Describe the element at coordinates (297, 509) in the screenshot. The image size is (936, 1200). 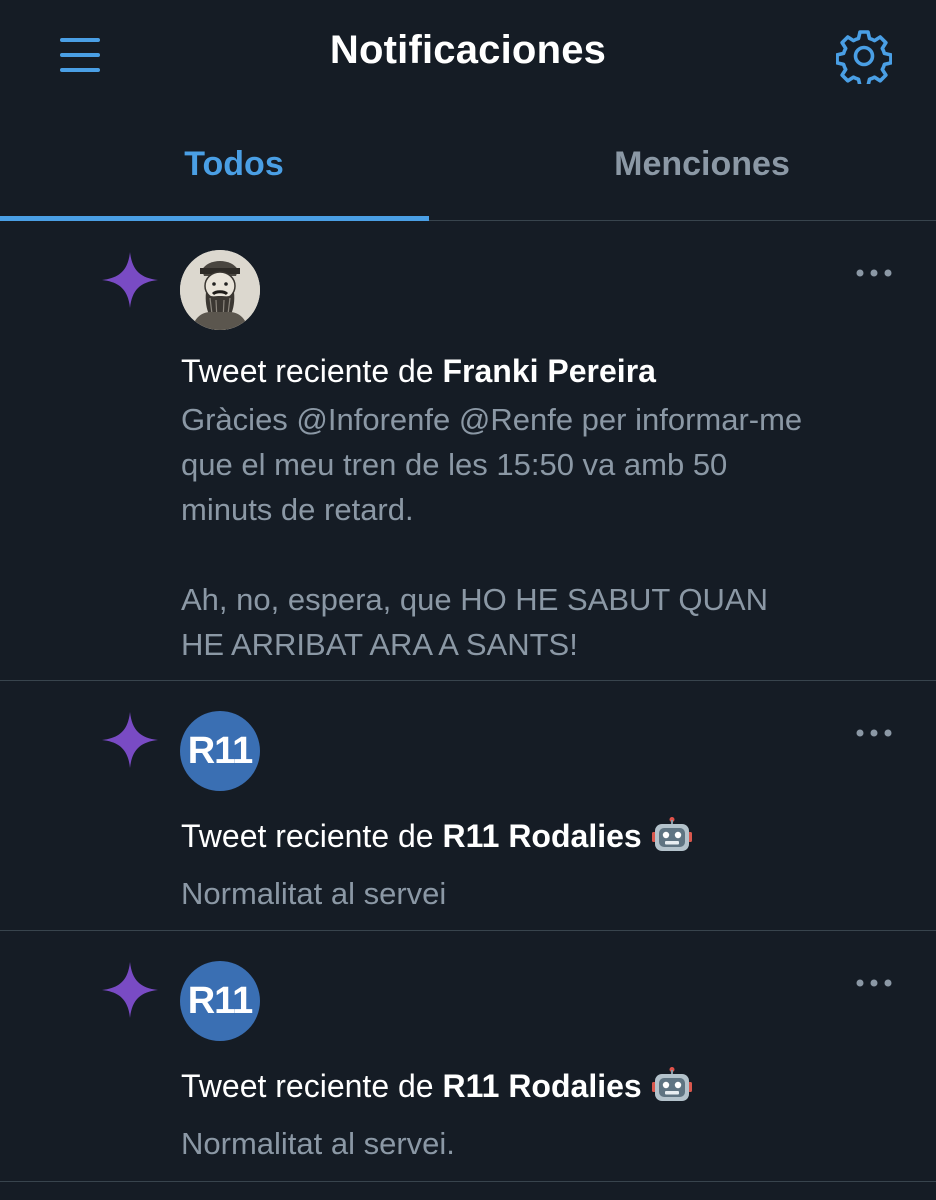
I see `tweet-line: minuts de retard.` at that location.